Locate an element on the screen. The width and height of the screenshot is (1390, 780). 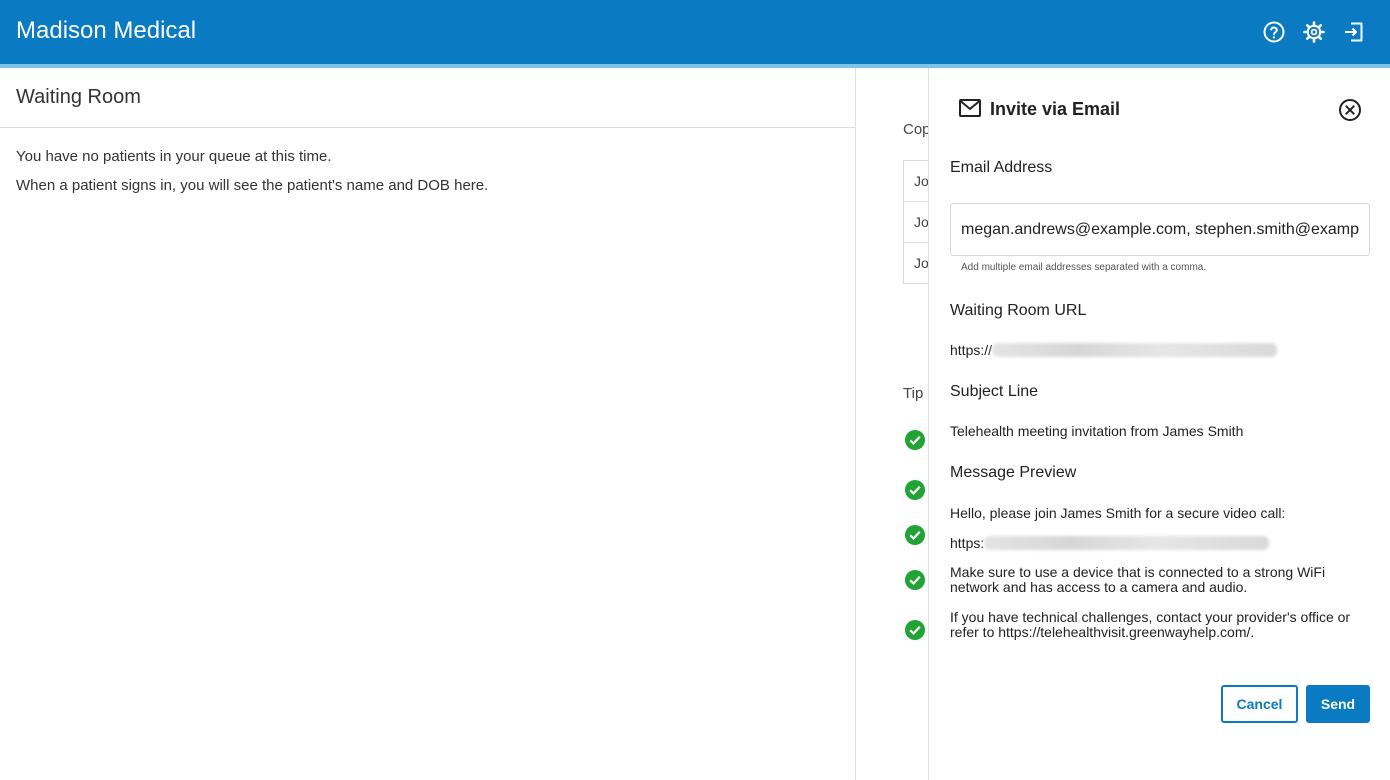
message-preview-label: Message Preview is located at coordinates (1013, 472).